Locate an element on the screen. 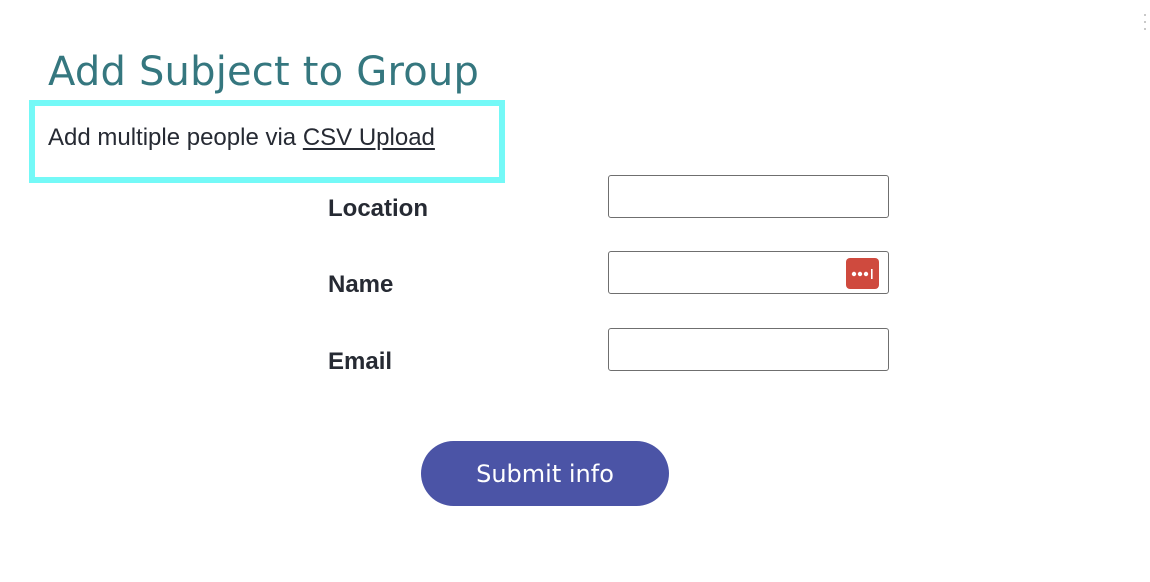 The image size is (1150, 582). name-label: Name is located at coordinates (361, 284).